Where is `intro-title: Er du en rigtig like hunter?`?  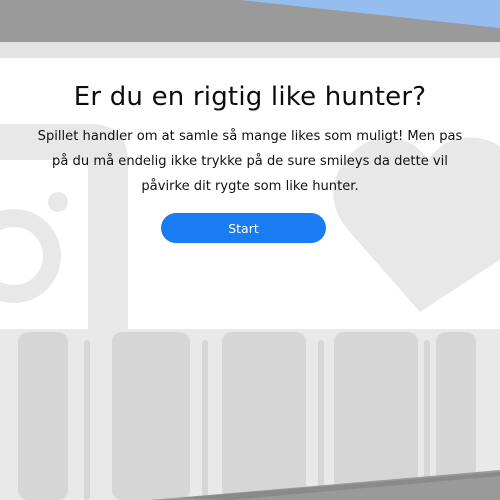 intro-title: Er du en rigtig like hunter? is located at coordinates (250, 97).